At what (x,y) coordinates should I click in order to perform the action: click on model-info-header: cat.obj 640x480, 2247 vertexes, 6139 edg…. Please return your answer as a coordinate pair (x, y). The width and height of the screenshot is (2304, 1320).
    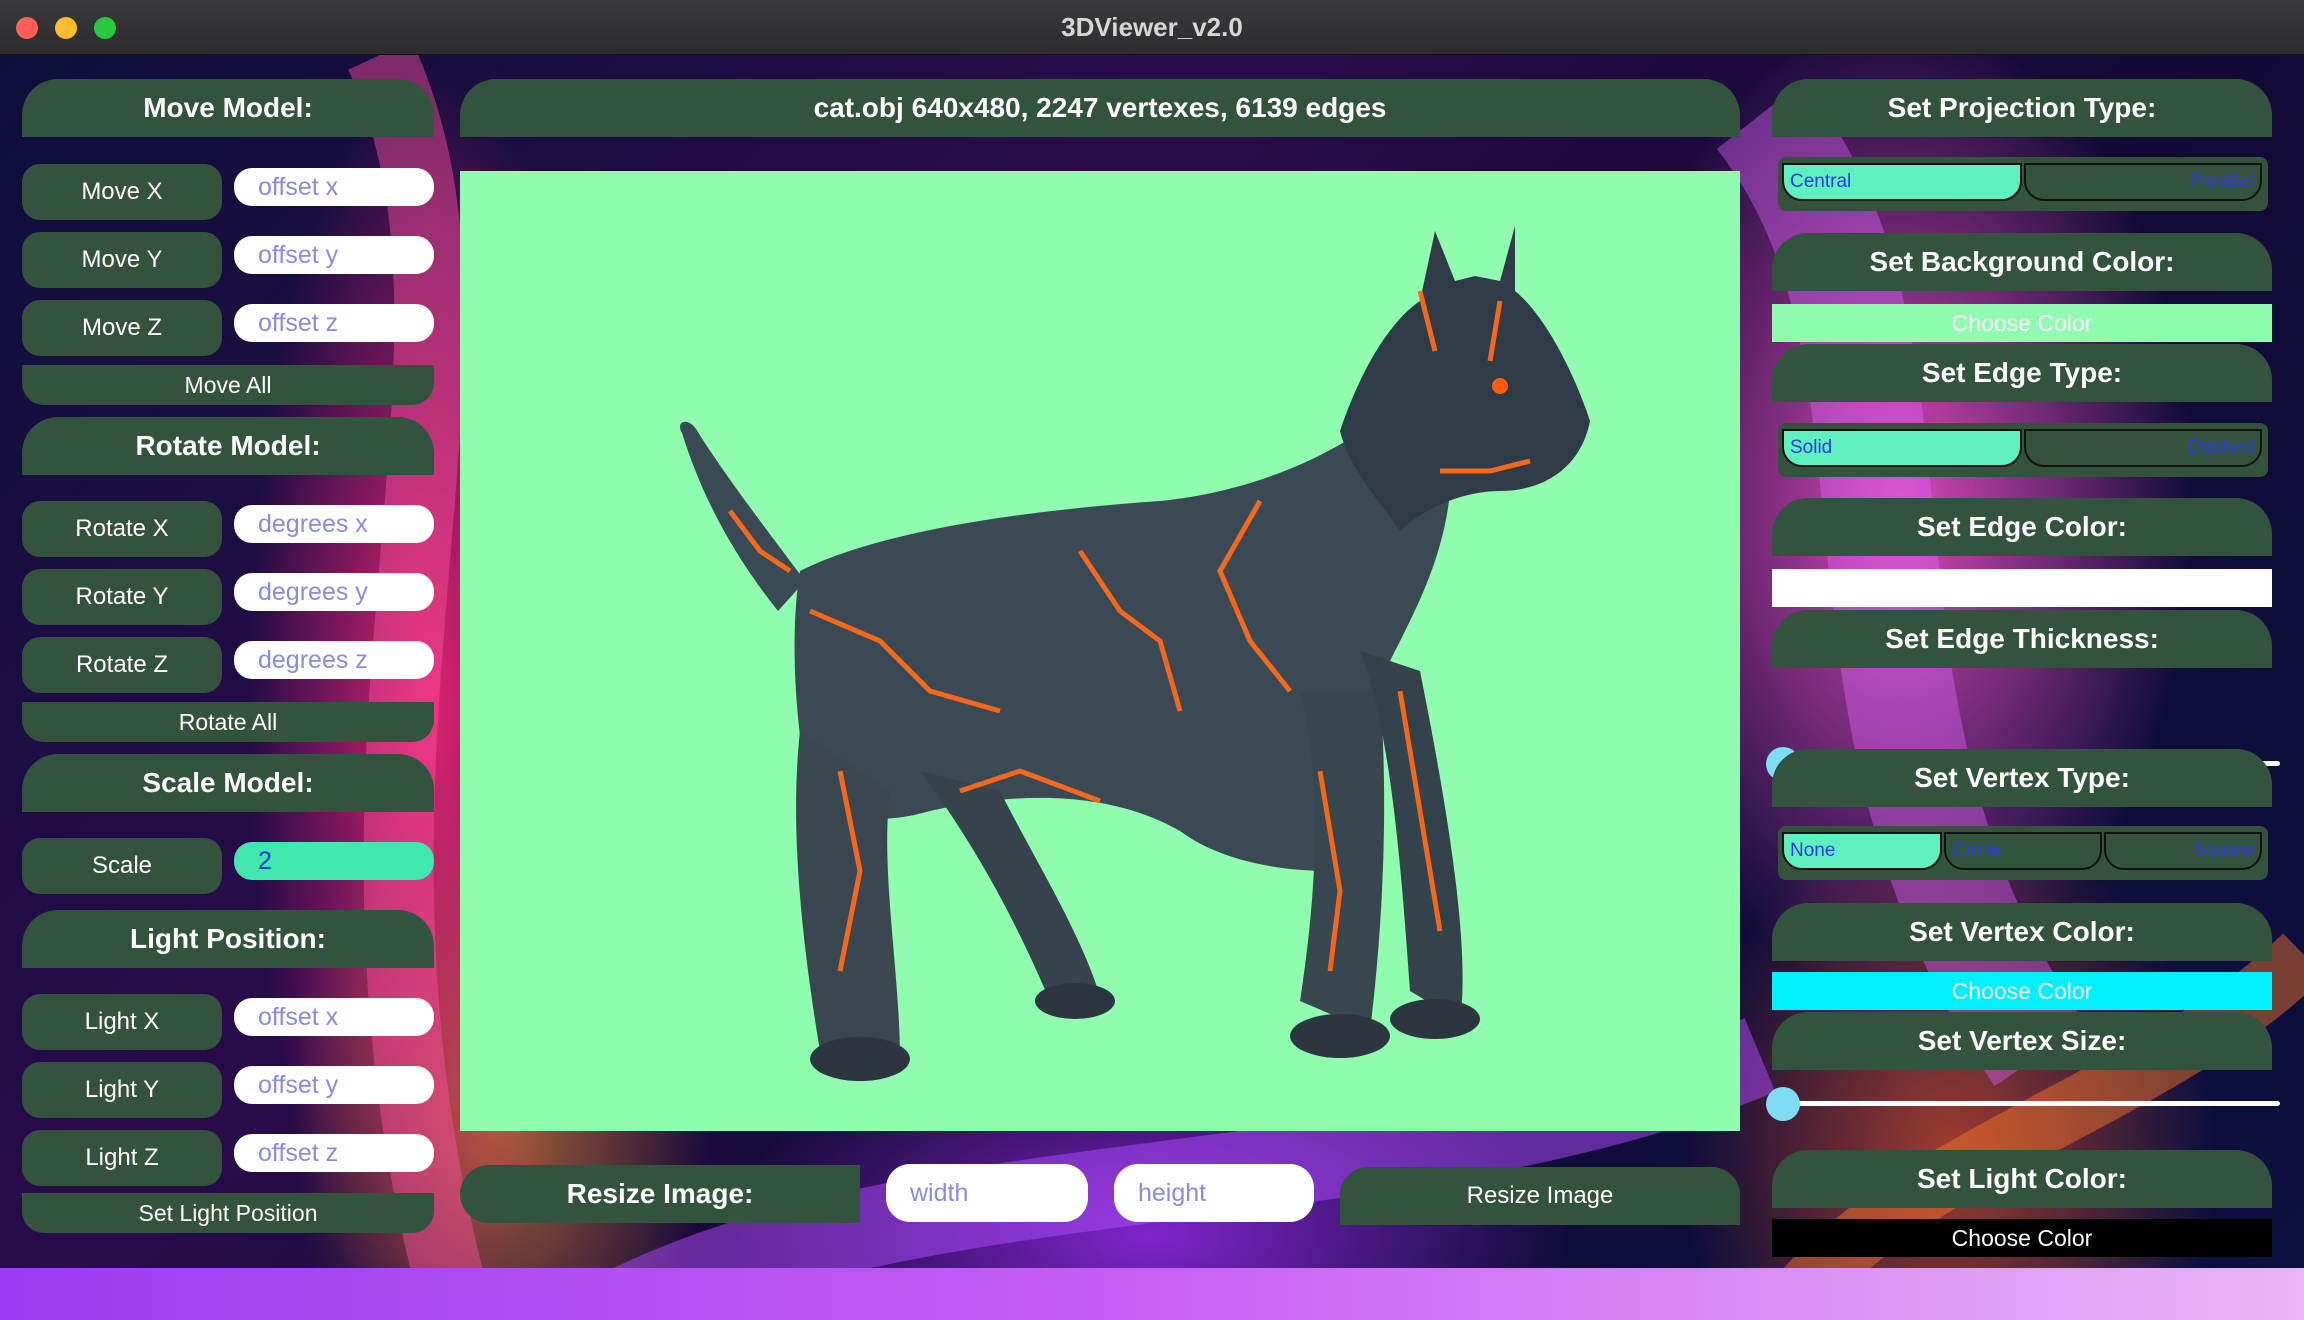
    Looking at the image, I should click on (1100, 108).